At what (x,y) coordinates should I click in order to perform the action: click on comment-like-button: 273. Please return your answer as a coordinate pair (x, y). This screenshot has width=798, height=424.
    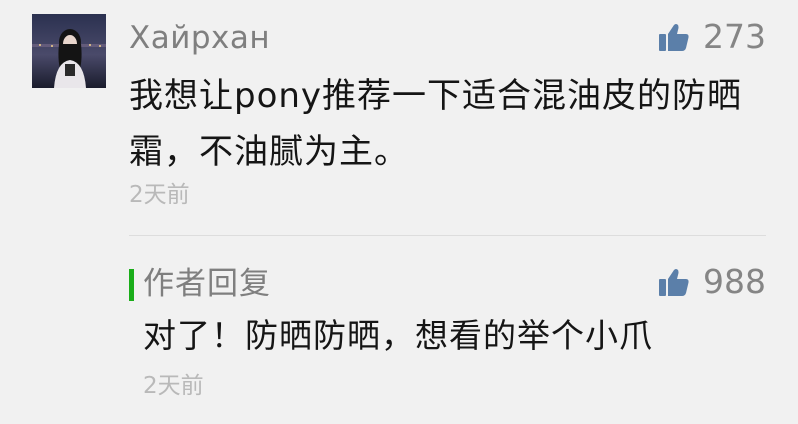
    Looking at the image, I should click on (712, 37).